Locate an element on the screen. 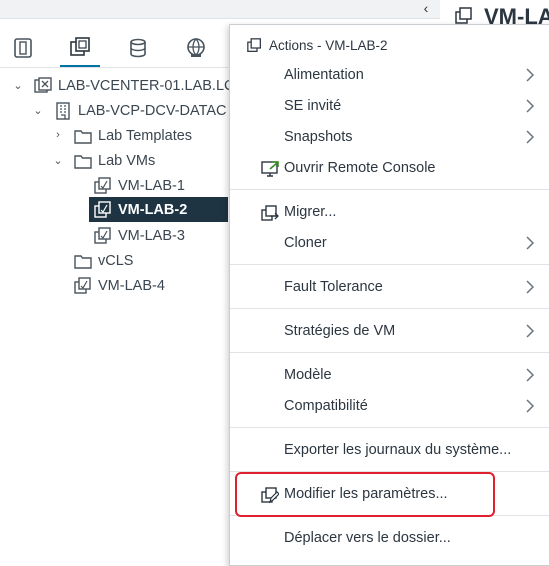 Image resolution: width=549 pixels, height=566 pixels. tree-item-label: vCLS is located at coordinates (116, 260).